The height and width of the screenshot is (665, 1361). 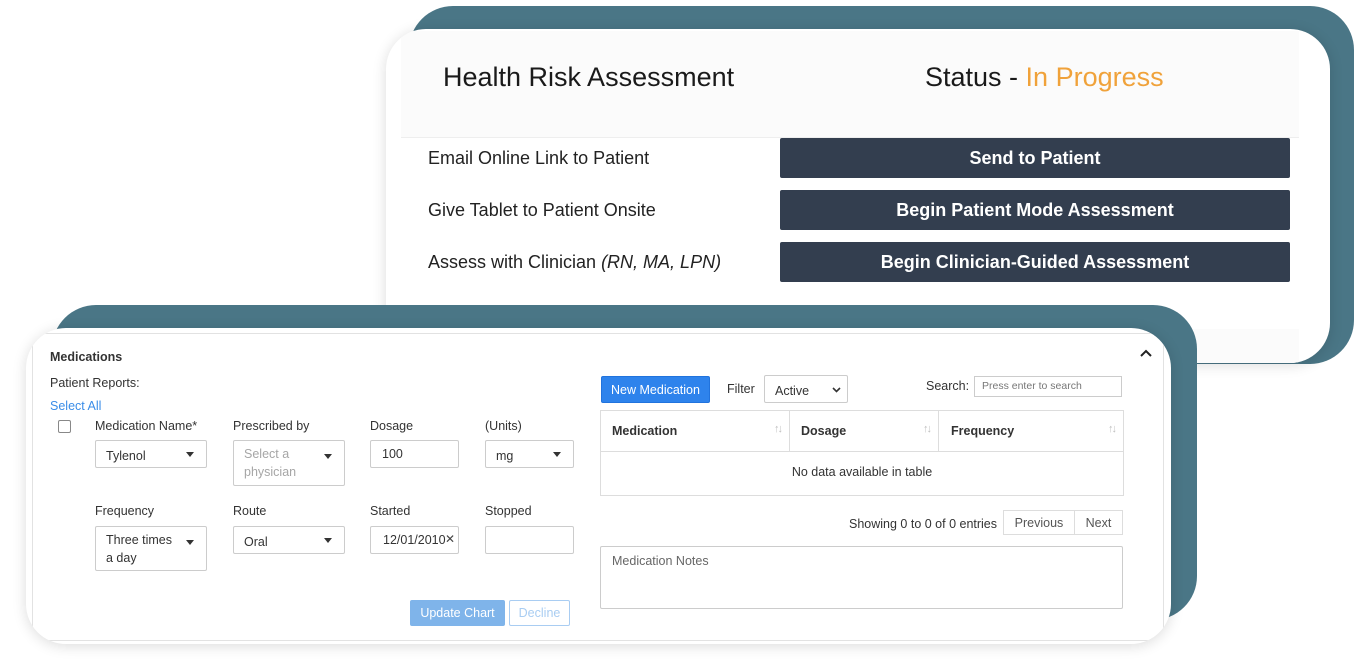 What do you see at coordinates (271, 426) in the screenshot?
I see `prescribed-by-label: Prescribed by` at bounding box center [271, 426].